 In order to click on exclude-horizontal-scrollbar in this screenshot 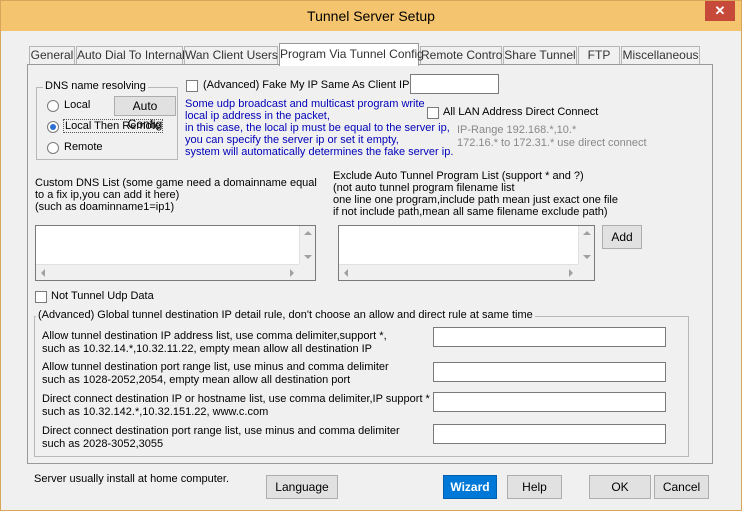, I will do `click(458, 272)`.